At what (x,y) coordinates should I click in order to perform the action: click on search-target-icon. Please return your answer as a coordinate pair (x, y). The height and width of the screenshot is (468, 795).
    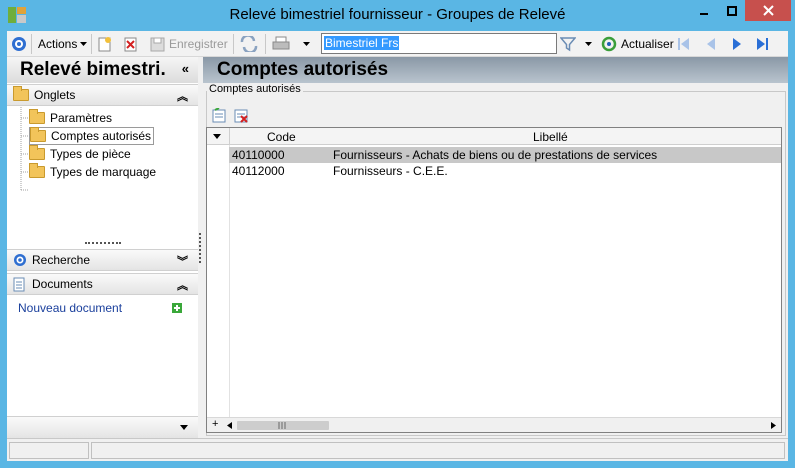
    Looking at the image, I should click on (20, 260).